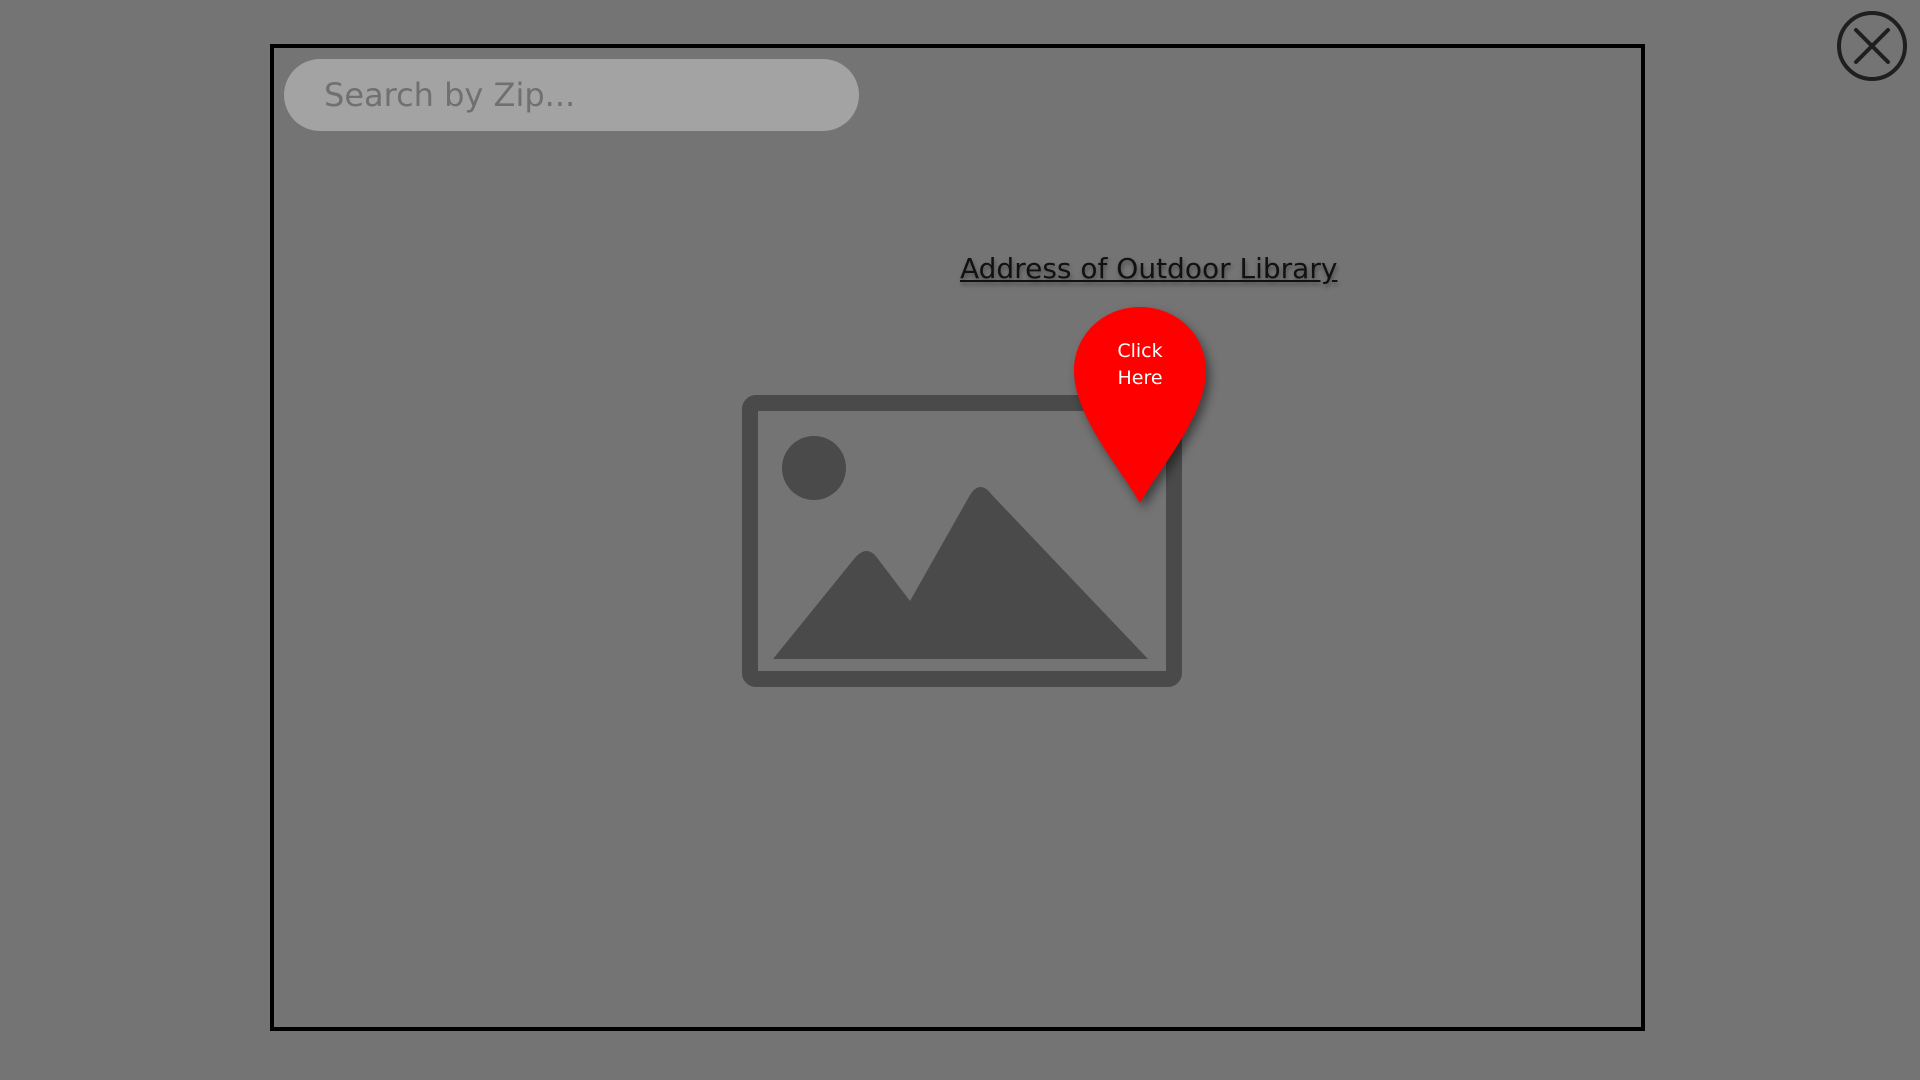 The image size is (1920, 1080). What do you see at coordinates (571, 95) in the screenshot?
I see `zip-search-input` at bounding box center [571, 95].